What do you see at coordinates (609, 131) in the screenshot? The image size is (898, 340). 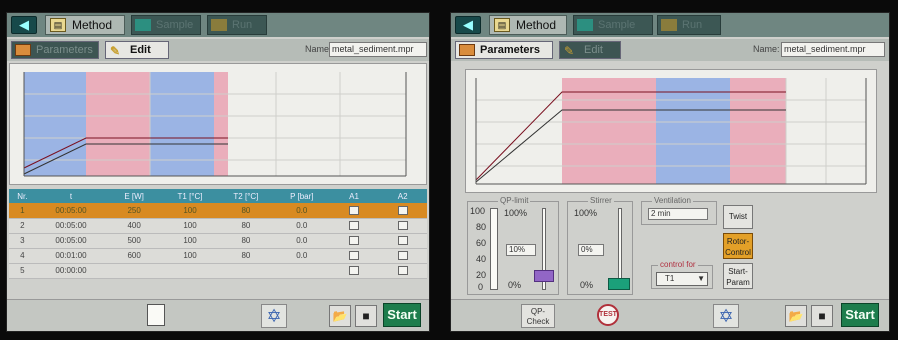 I see `step-1-band` at bounding box center [609, 131].